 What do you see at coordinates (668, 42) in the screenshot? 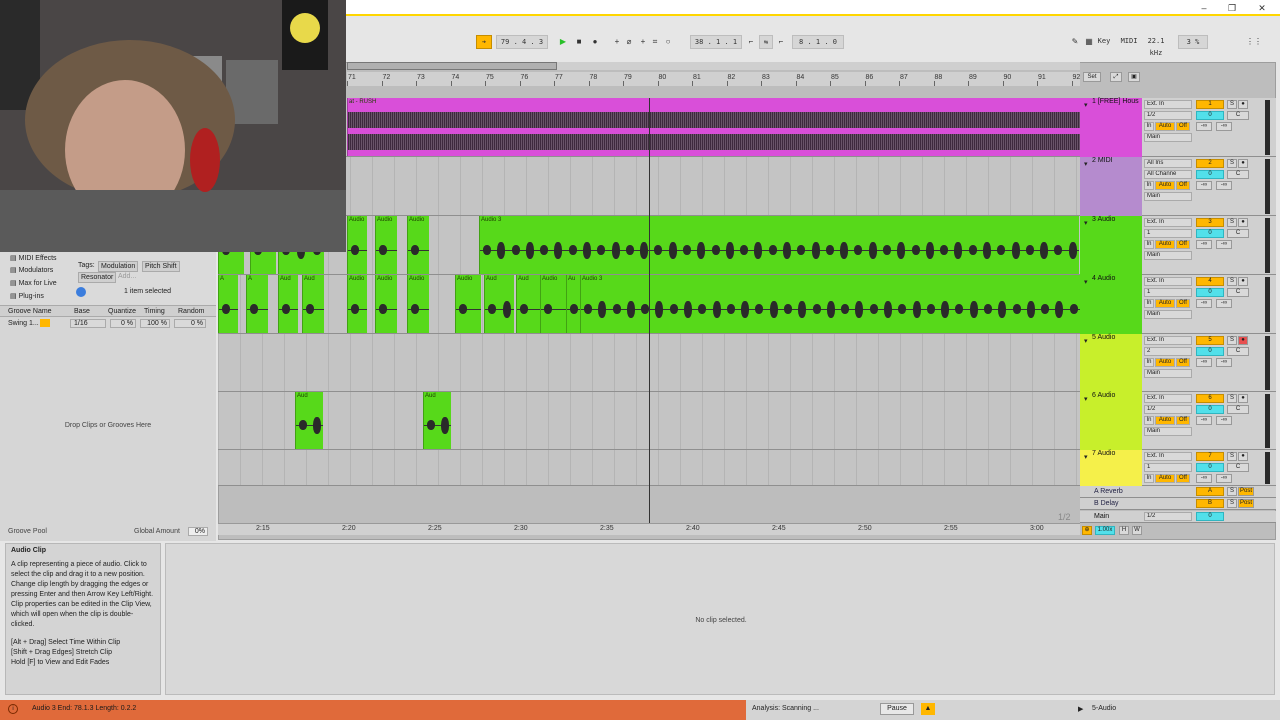
I see `metronome-icon: ○` at bounding box center [668, 42].